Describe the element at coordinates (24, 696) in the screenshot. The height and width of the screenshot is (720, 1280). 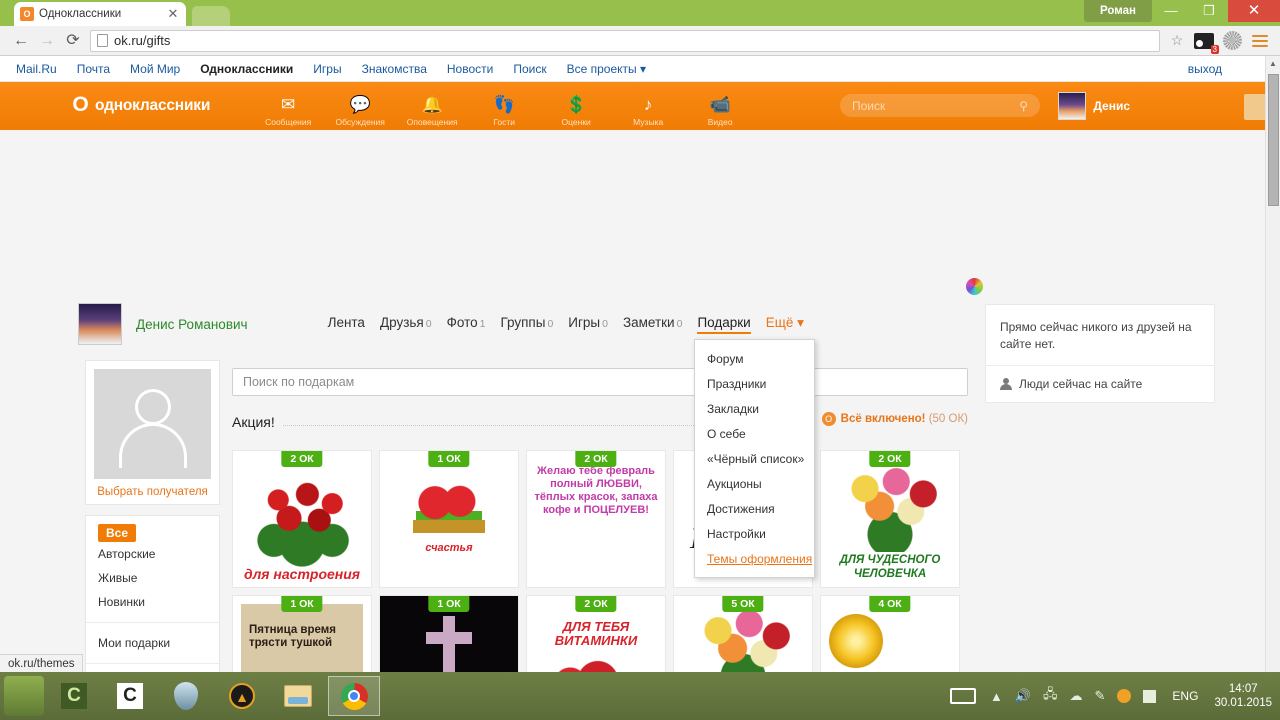
I see `start-button` at that location.